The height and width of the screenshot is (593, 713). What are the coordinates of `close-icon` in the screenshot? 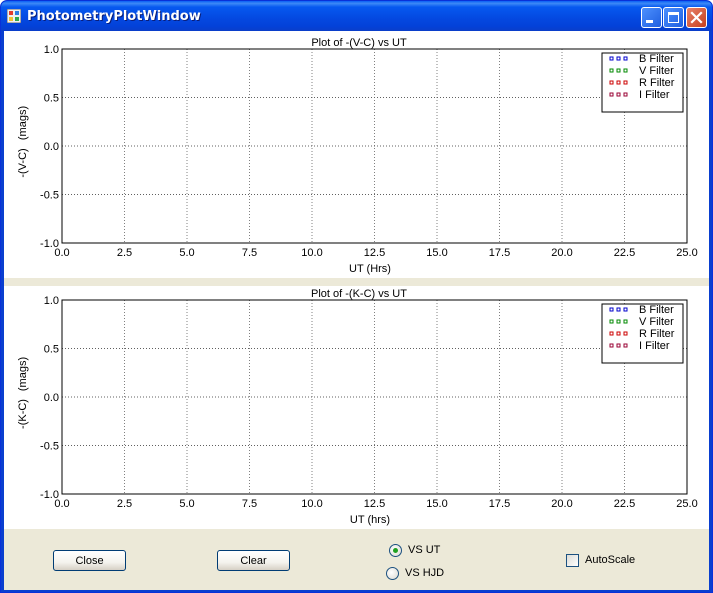 It's located at (696, 17).